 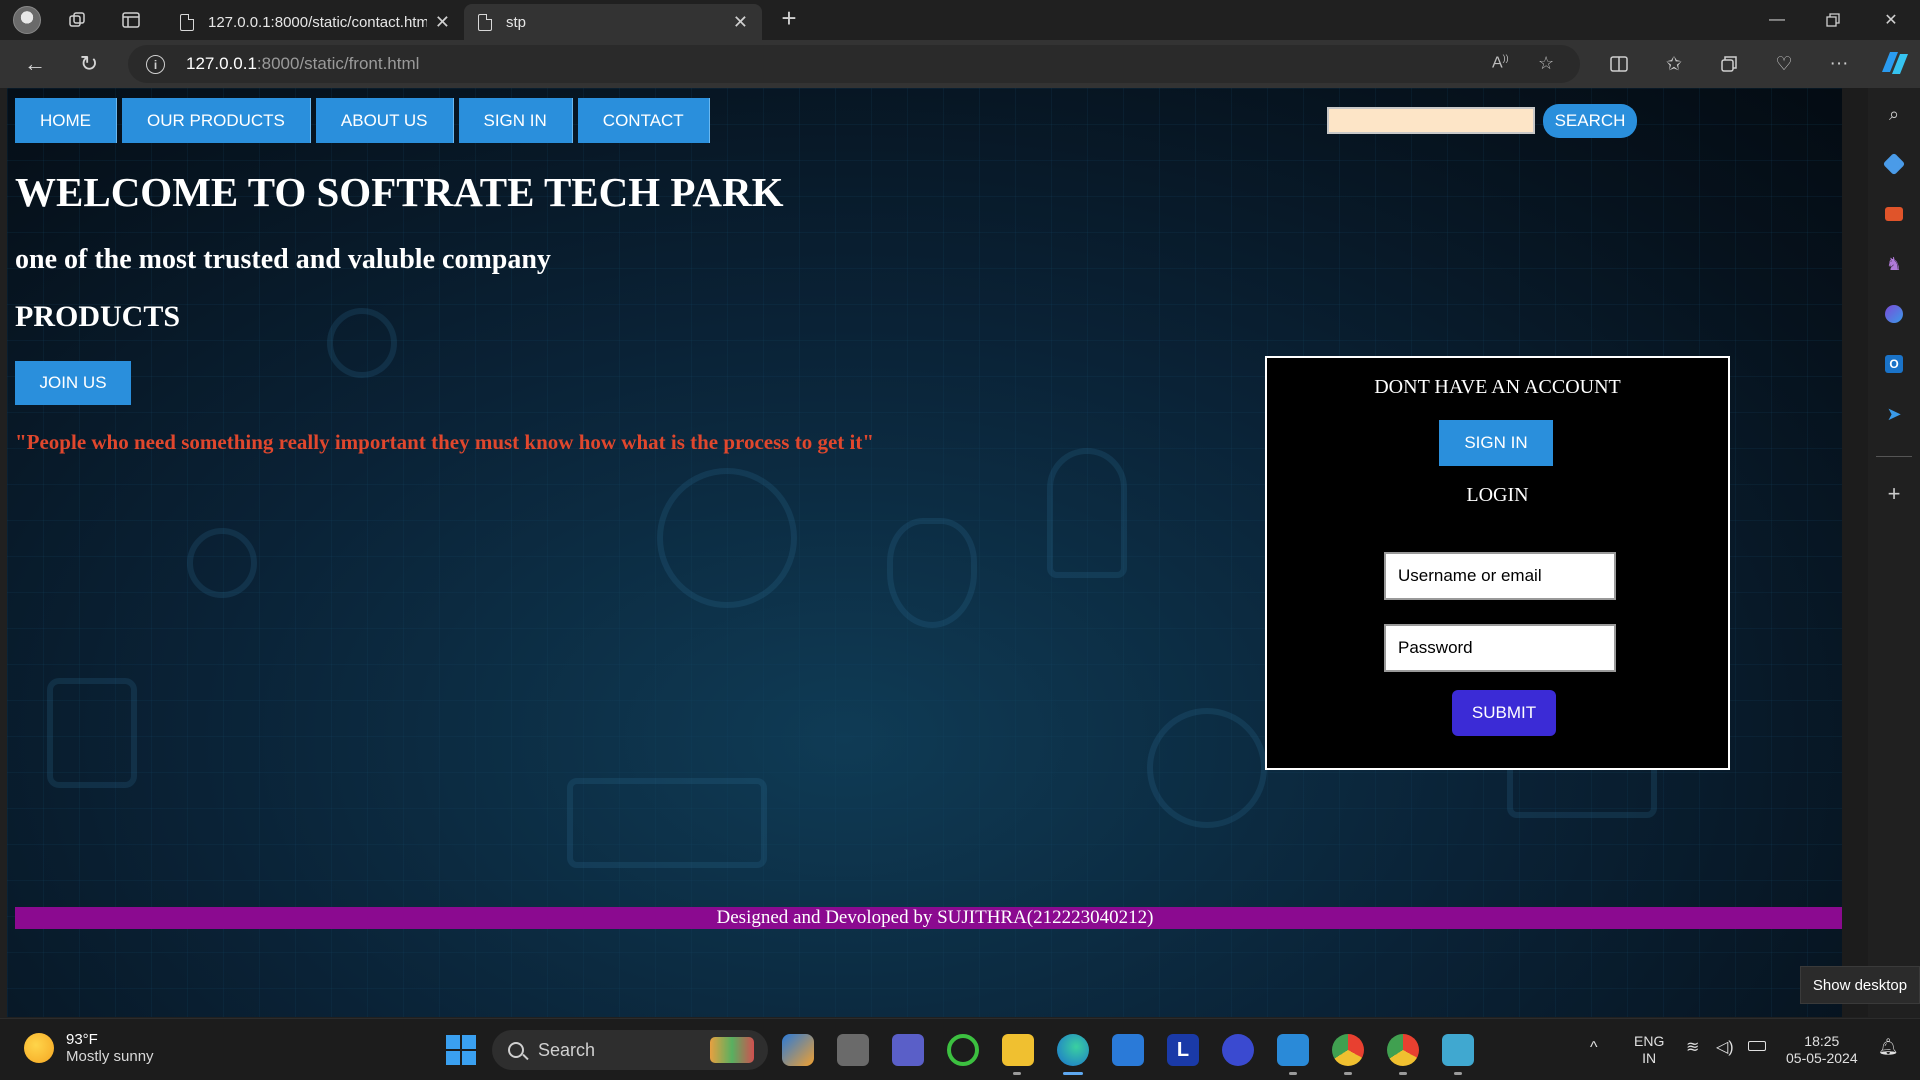 What do you see at coordinates (1500, 576) in the screenshot?
I see `username-field: Username or email` at bounding box center [1500, 576].